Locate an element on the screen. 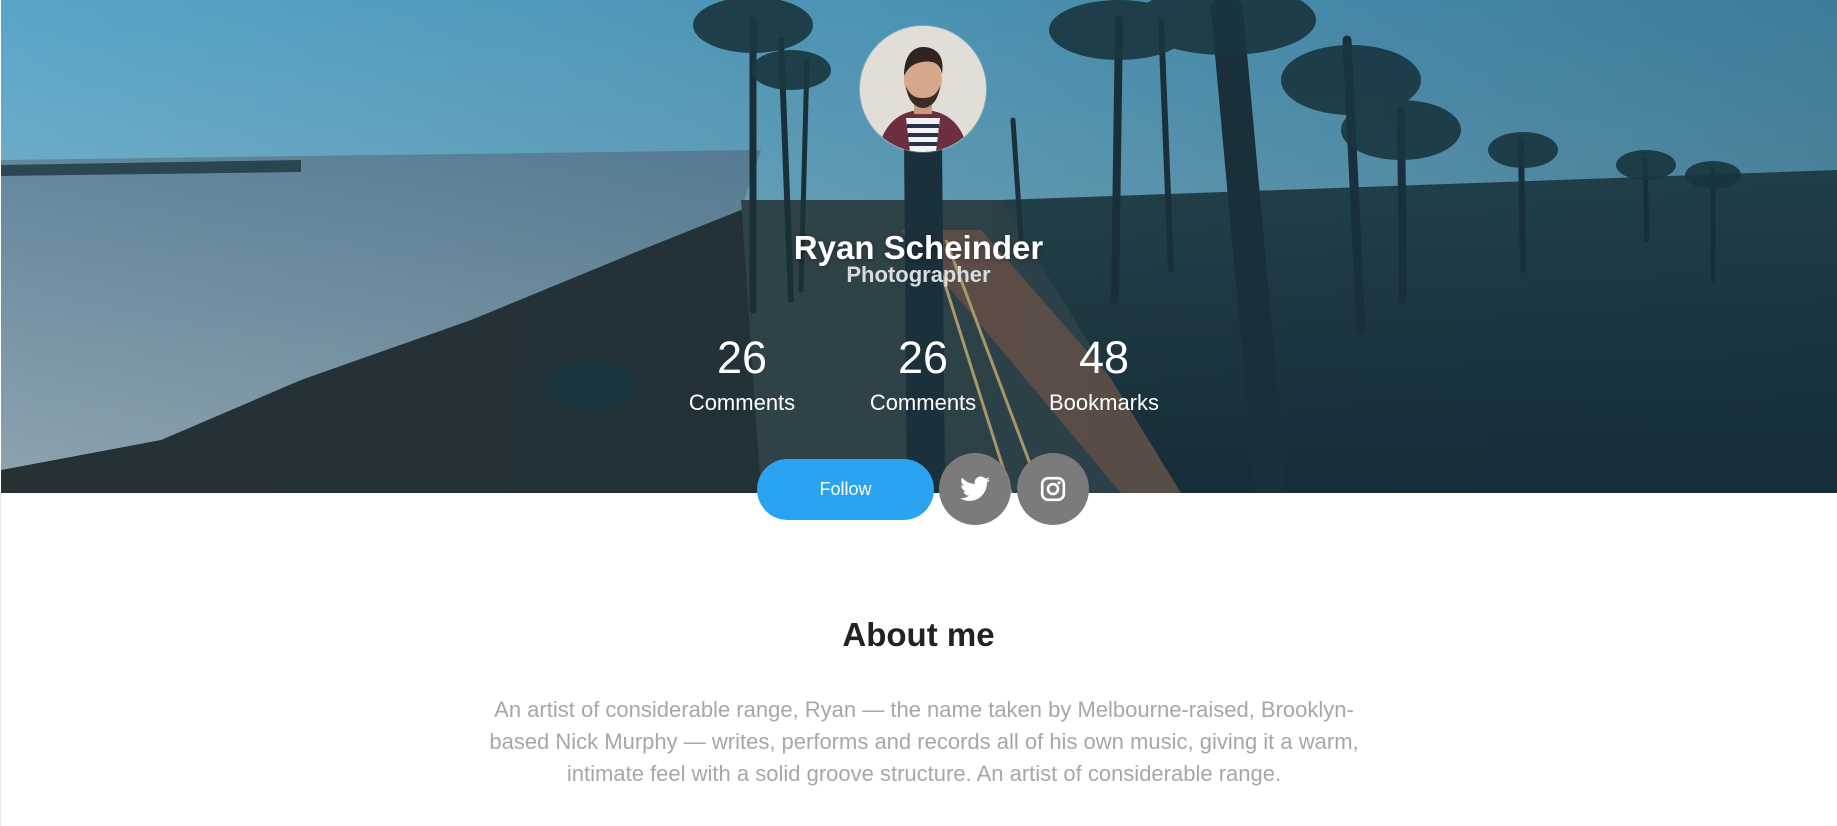  stat-value: 48 is located at coordinates (1104, 357).